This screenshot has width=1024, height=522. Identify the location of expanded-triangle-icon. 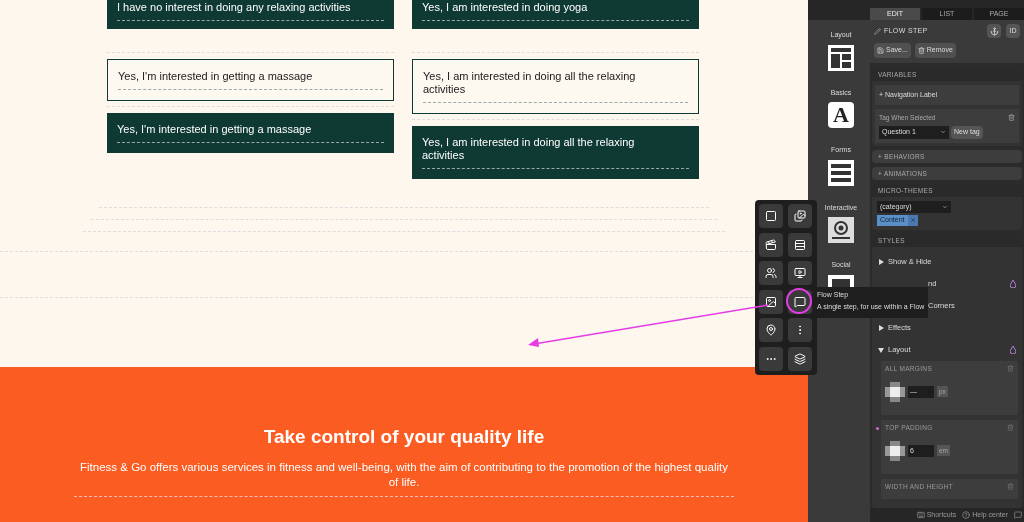
(881, 349).